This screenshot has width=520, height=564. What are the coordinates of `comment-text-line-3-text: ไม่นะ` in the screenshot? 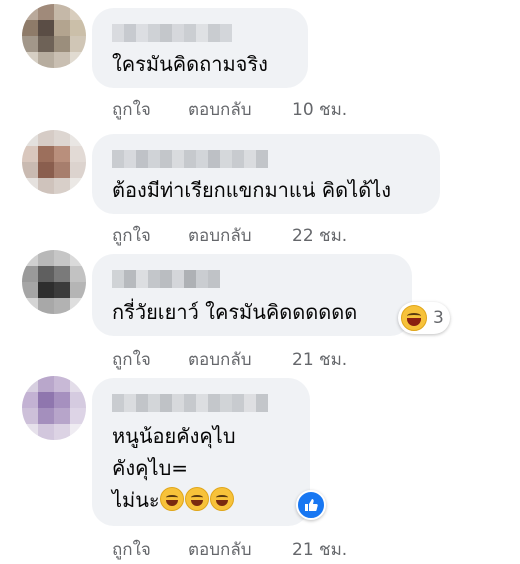 It's located at (136, 500).